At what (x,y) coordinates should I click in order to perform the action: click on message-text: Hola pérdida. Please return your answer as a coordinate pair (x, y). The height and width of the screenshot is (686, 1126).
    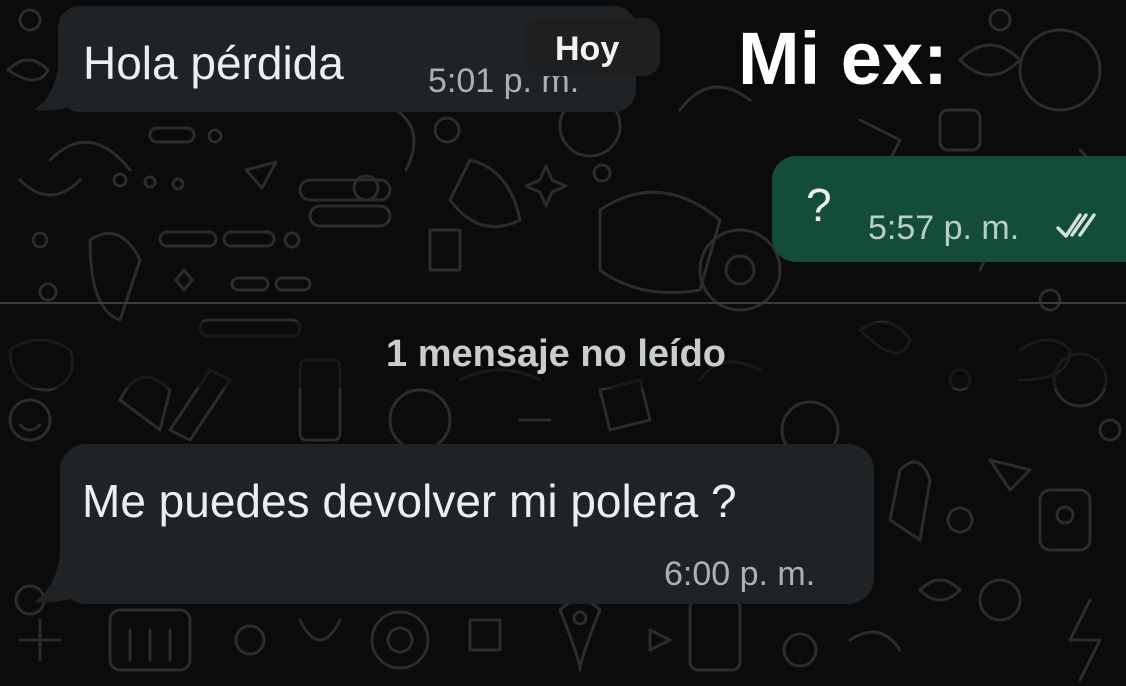
    Looking at the image, I should click on (213, 63).